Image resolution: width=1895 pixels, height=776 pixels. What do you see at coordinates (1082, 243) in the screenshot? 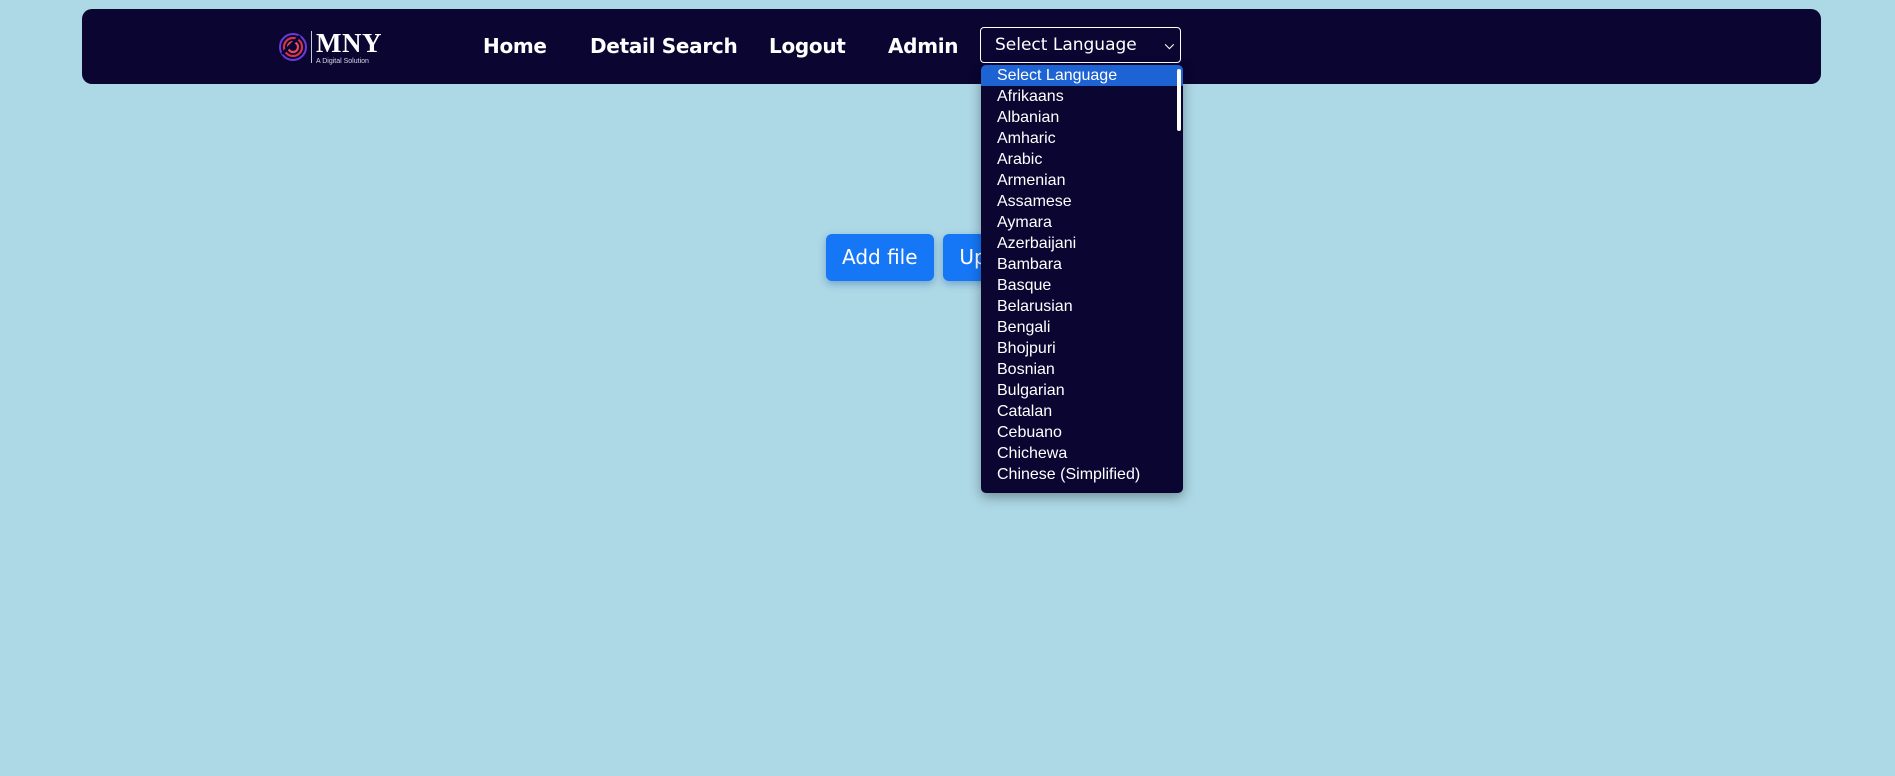
I see `language-option: Azerbaijani` at bounding box center [1082, 243].